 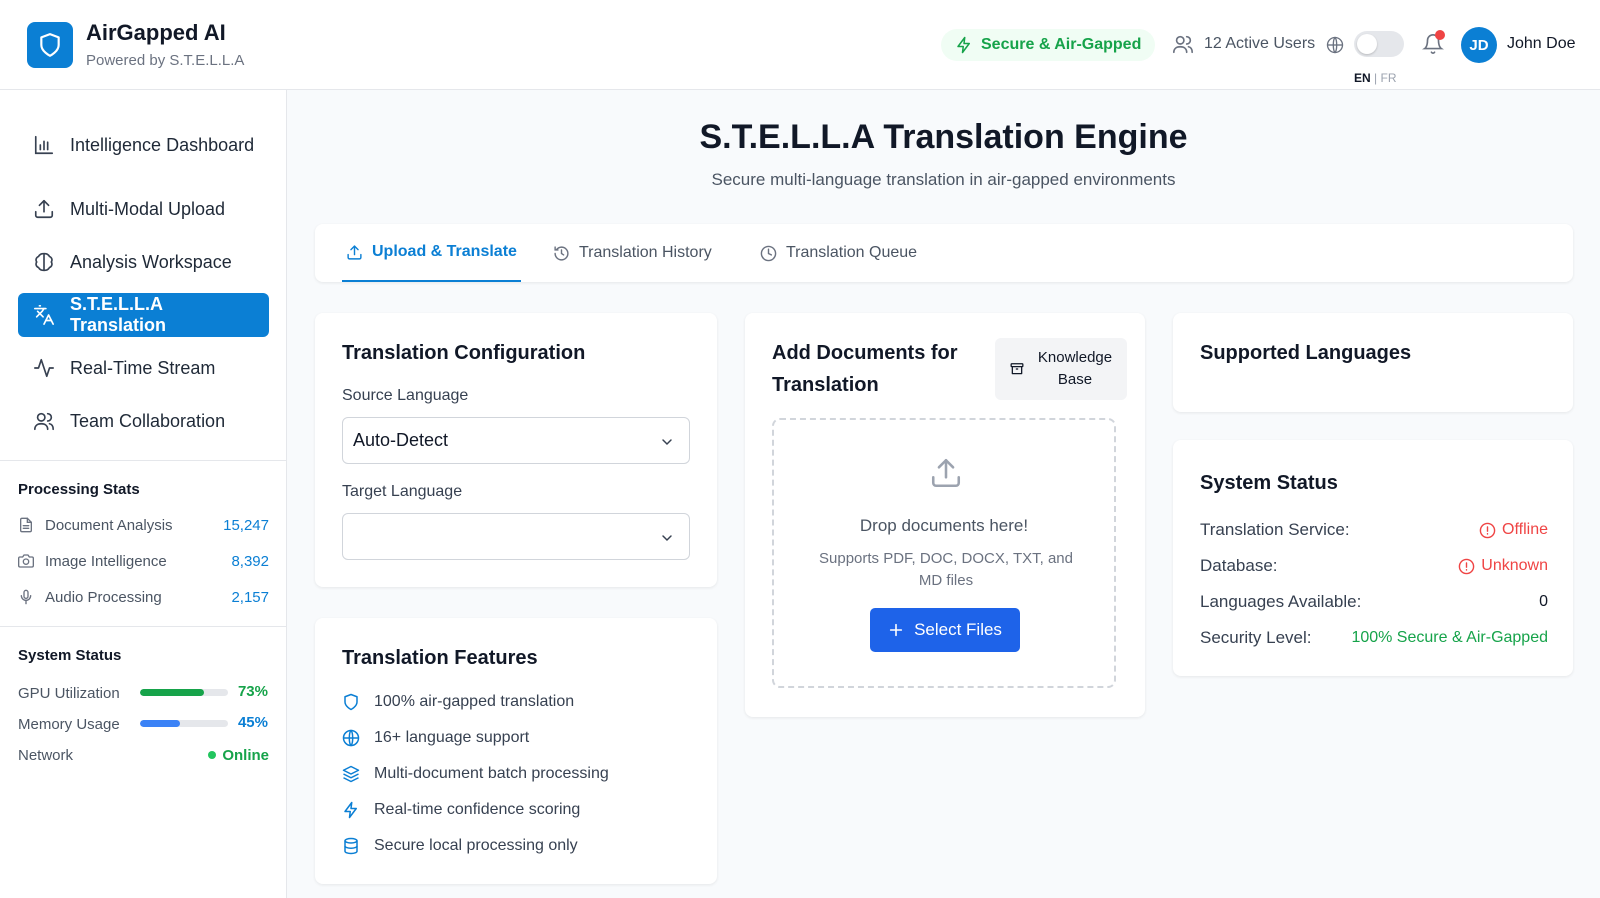 I want to click on alert-circle-icon, so click(x=1466, y=566).